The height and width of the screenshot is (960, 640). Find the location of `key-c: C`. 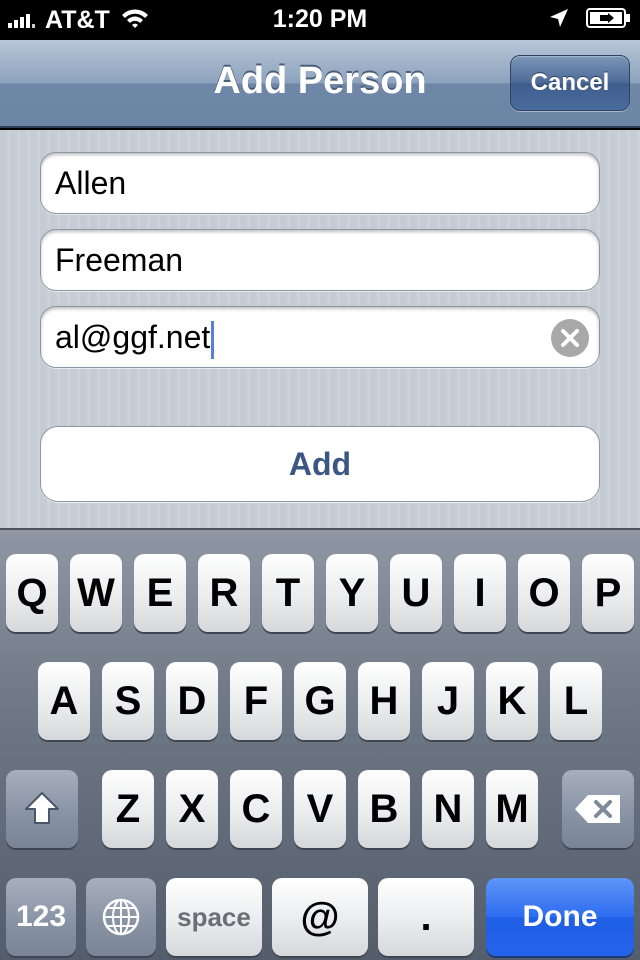

key-c: C is located at coordinates (256, 809).